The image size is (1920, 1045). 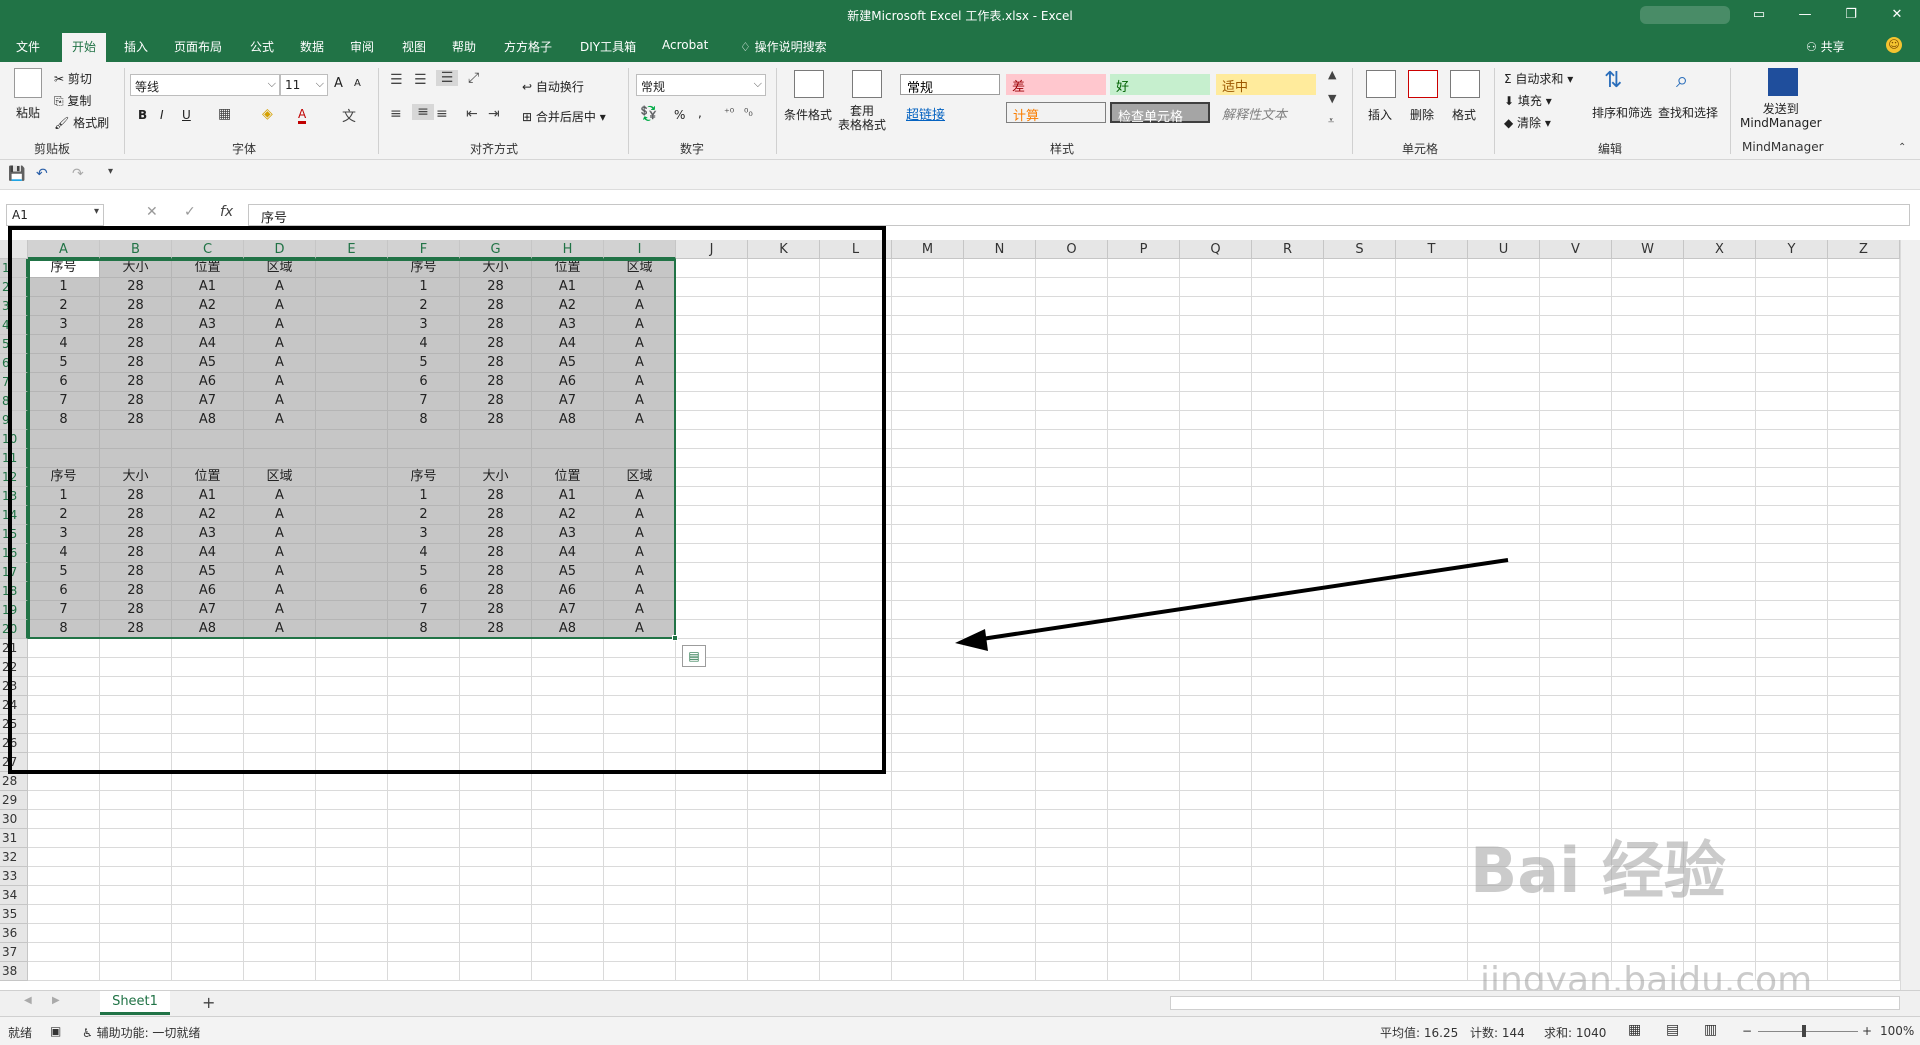 What do you see at coordinates (1056, 84) in the screenshot?
I see `cell-style-item: 差` at bounding box center [1056, 84].